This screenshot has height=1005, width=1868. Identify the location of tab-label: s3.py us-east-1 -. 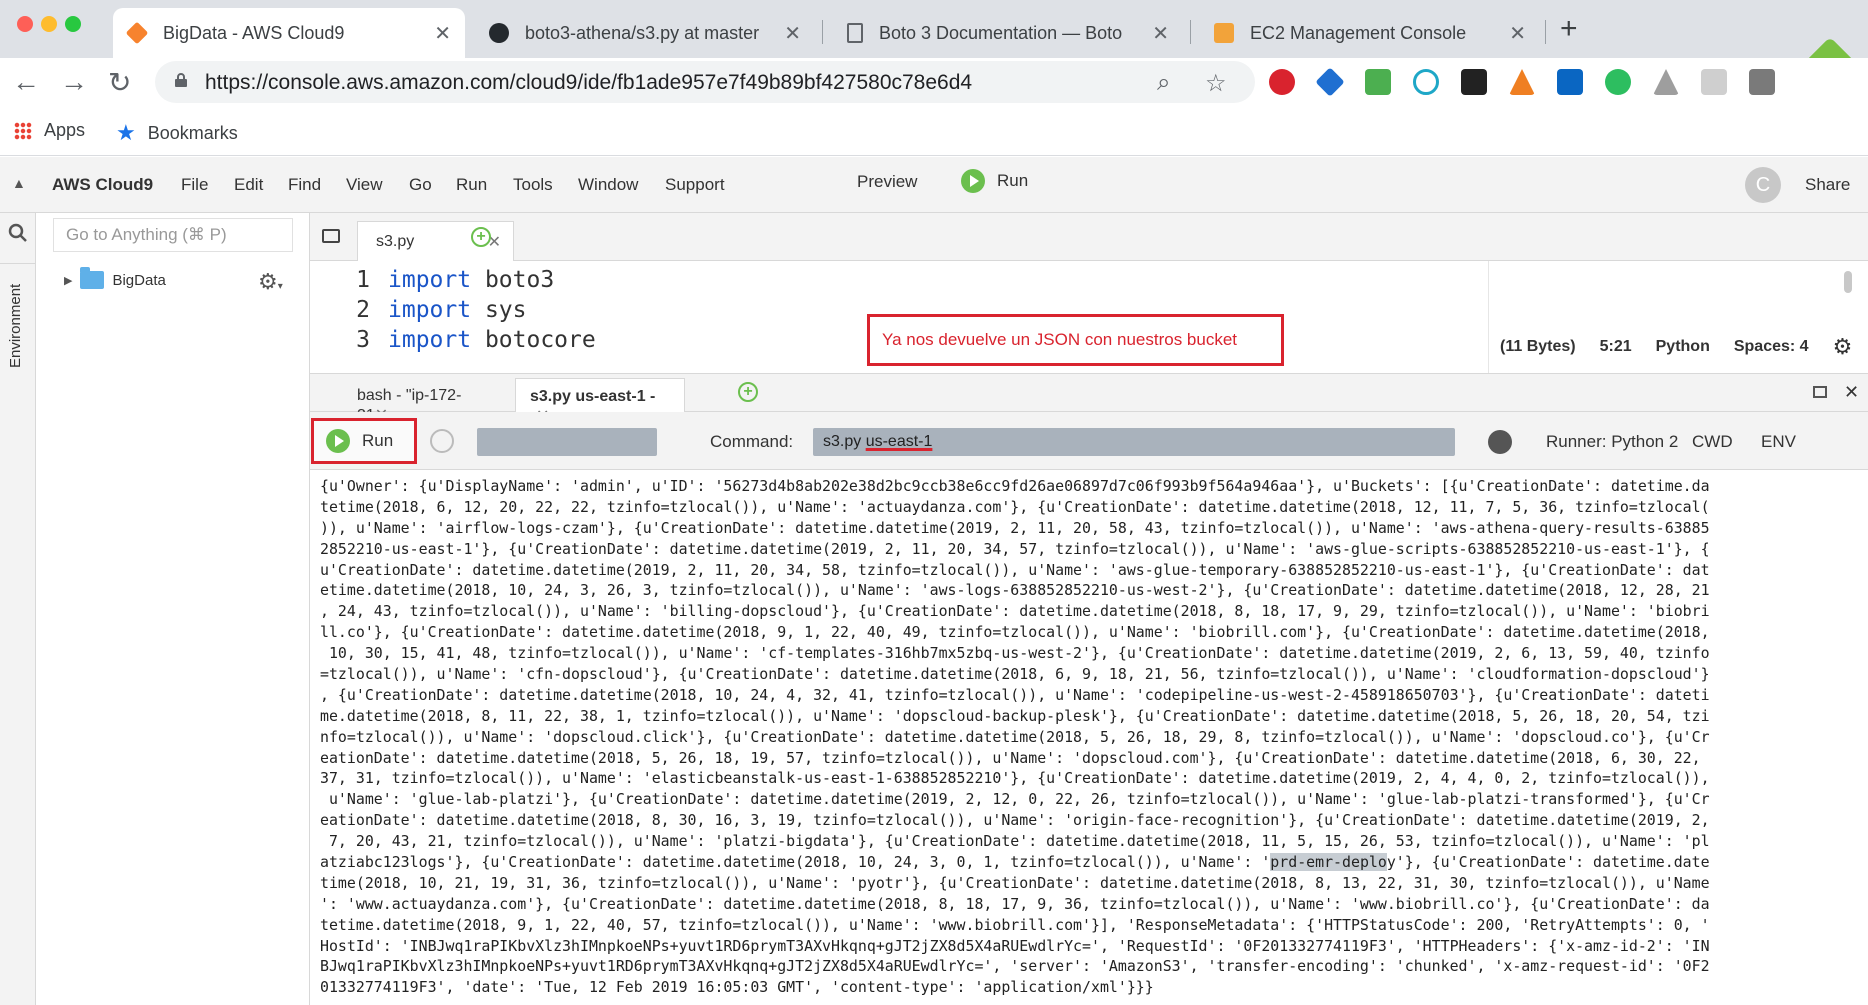
(593, 396).